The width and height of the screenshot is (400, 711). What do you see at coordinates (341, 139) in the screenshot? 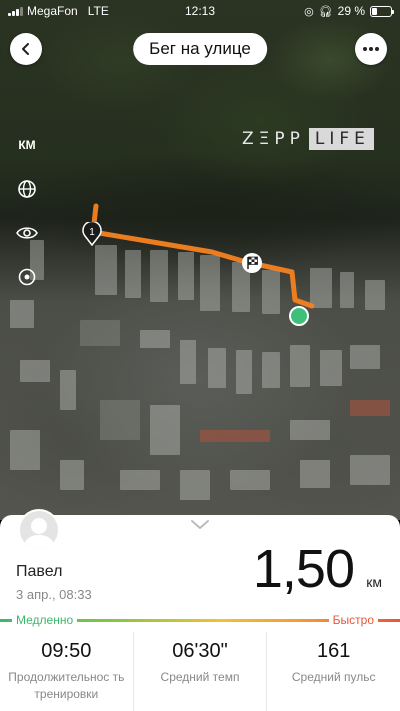
I see `logo-suffix: LIFE` at bounding box center [341, 139].